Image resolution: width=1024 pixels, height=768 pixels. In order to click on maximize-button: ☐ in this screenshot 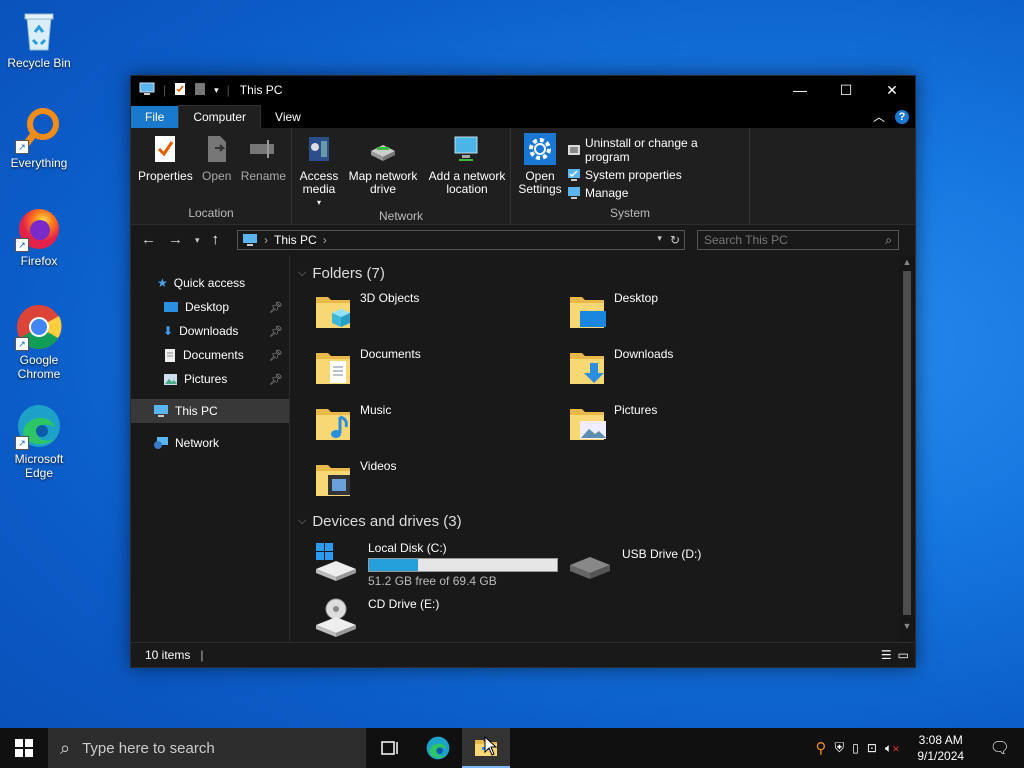, I will do `click(846, 90)`.